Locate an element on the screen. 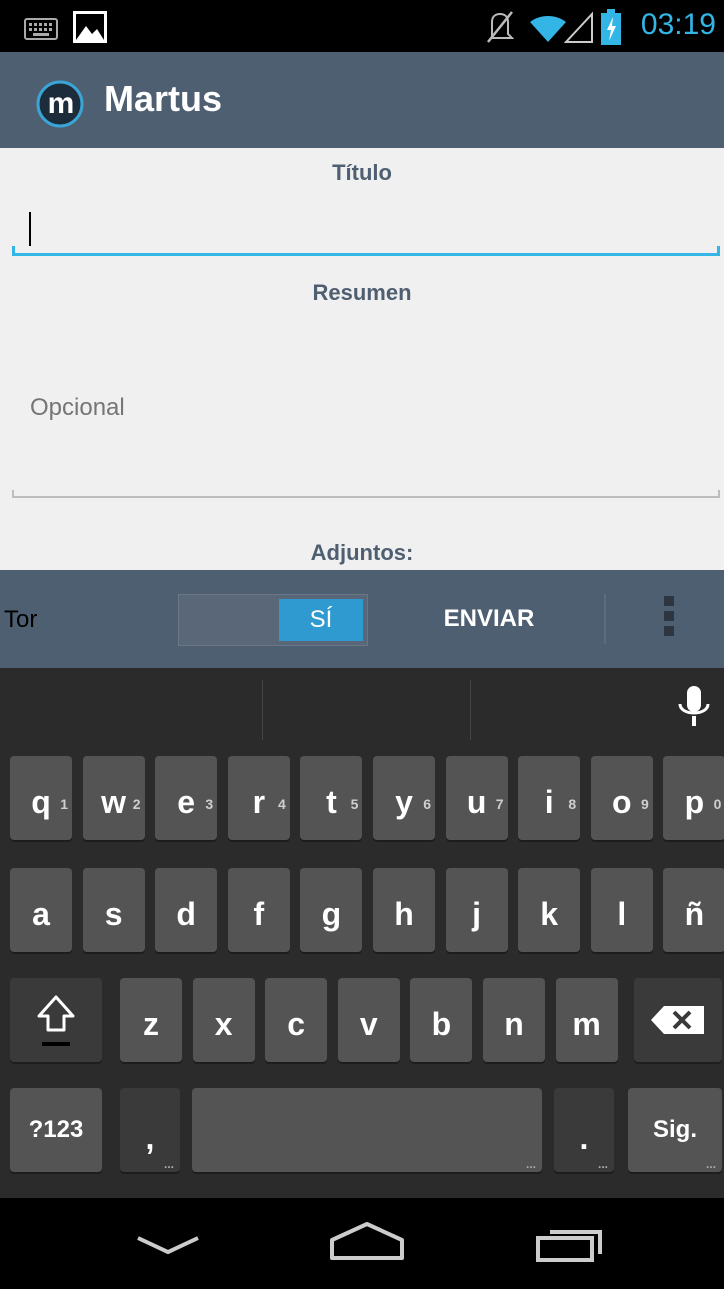 The height and width of the screenshot is (1289, 724). key-v: v is located at coordinates (368, 1020).